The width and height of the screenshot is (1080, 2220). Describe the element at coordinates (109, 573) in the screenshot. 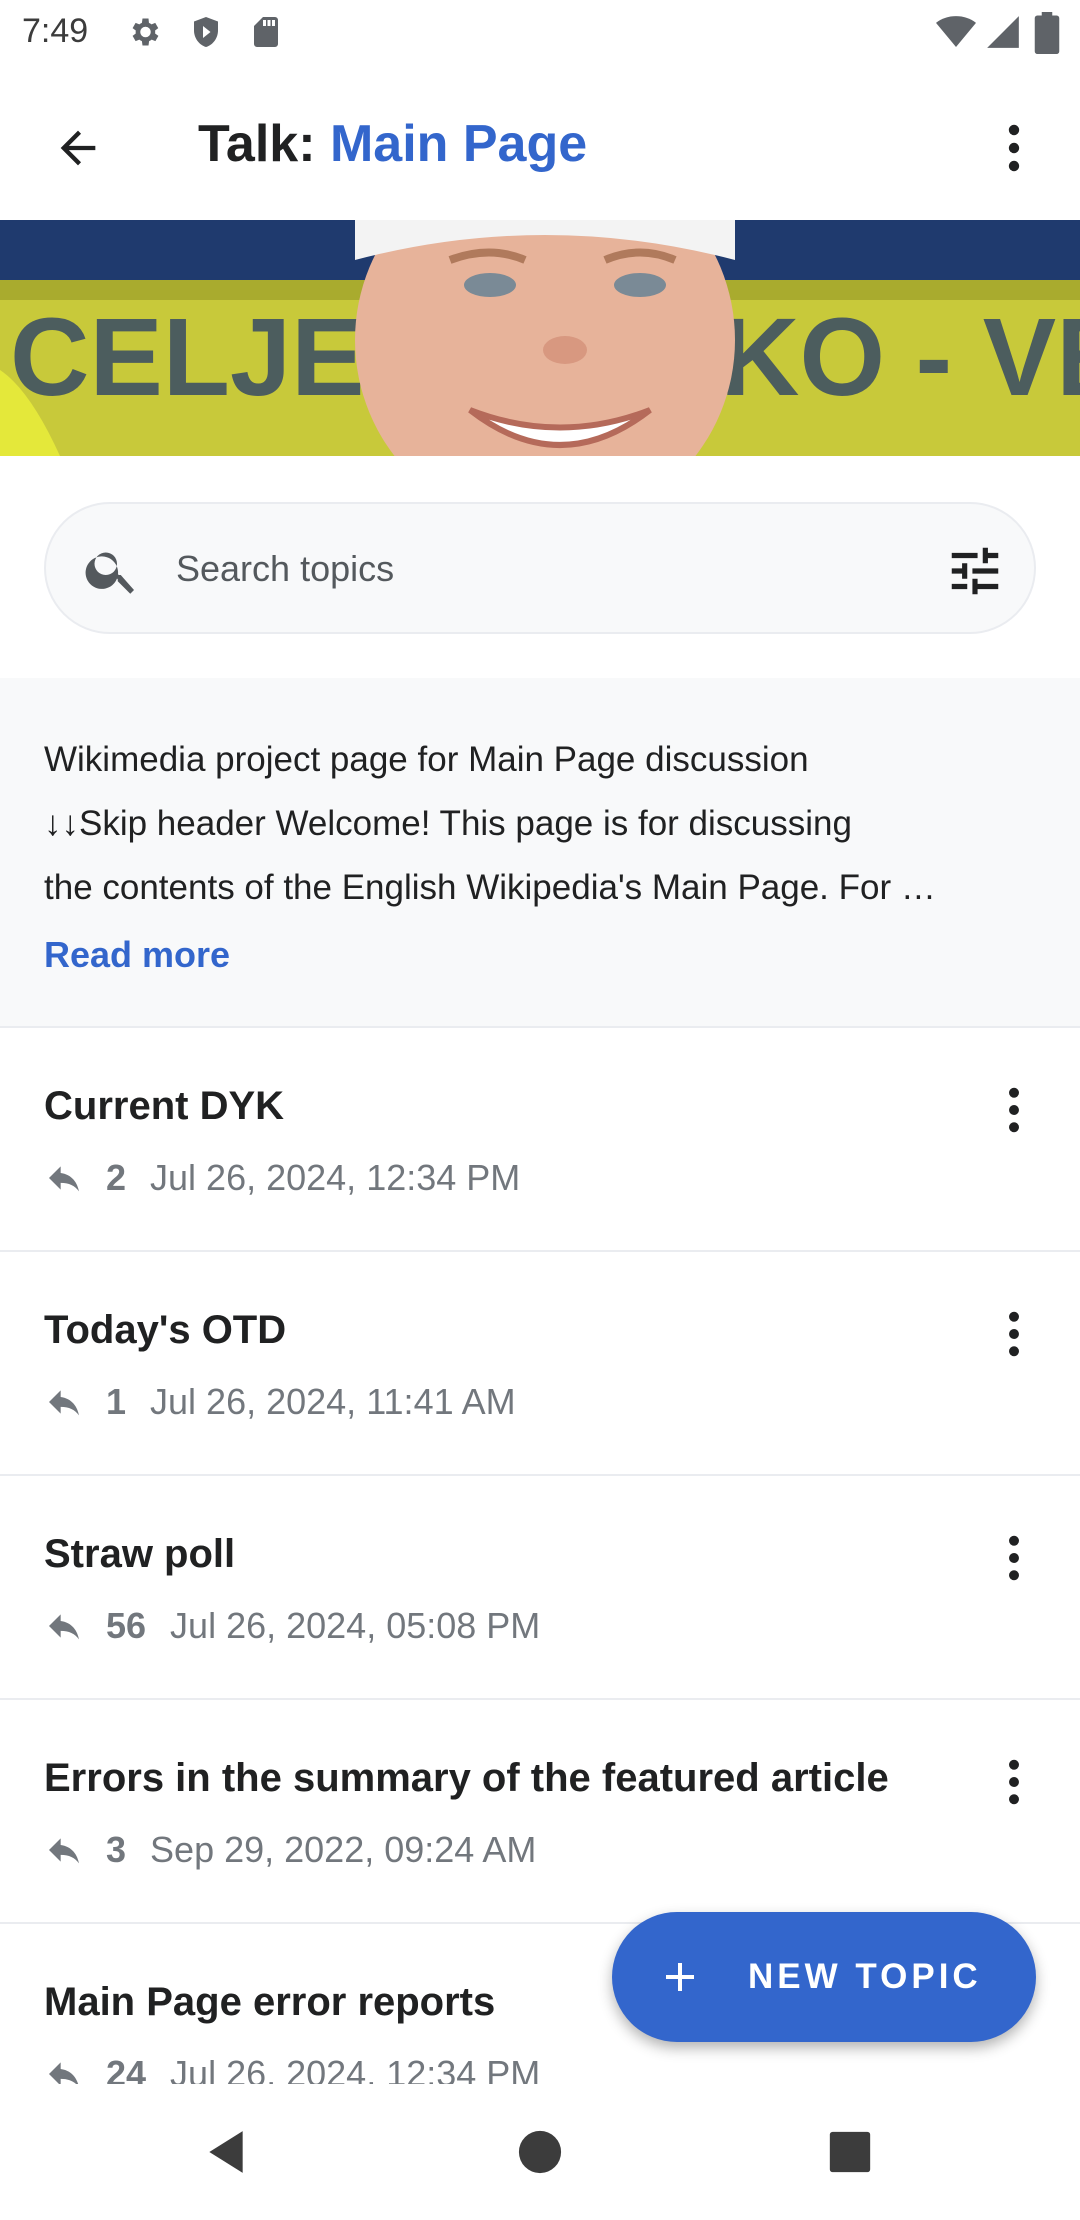

I see `search-icon` at that location.